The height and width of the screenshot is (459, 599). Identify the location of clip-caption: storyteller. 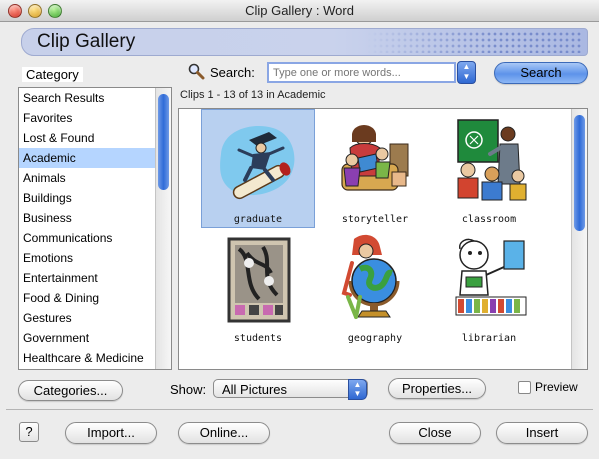
(375, 219).